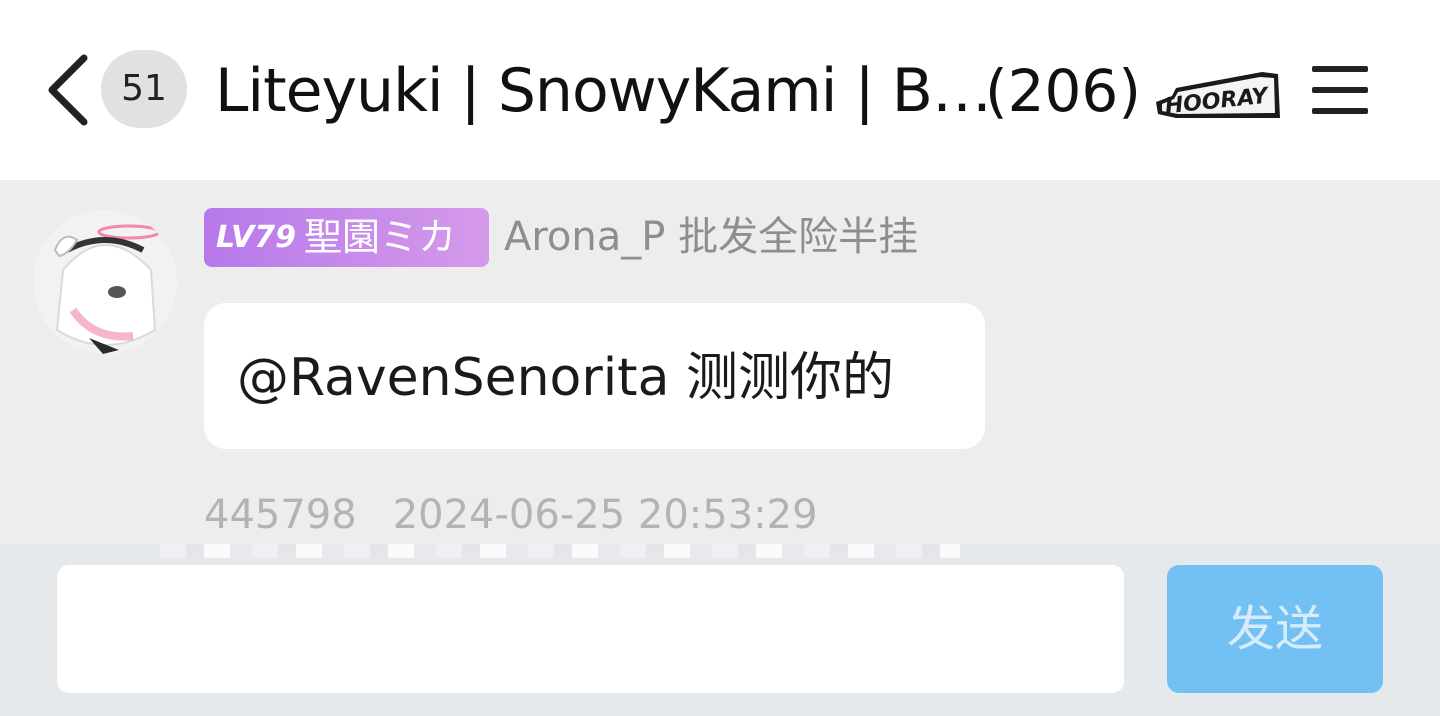 This screenshot has width=1440, height=716. What do you see at coordinates (1217, 95) in the screenshot?
I see `hooray-group-emblem-icon: HOORAY` at bounding box center [1217, 95].